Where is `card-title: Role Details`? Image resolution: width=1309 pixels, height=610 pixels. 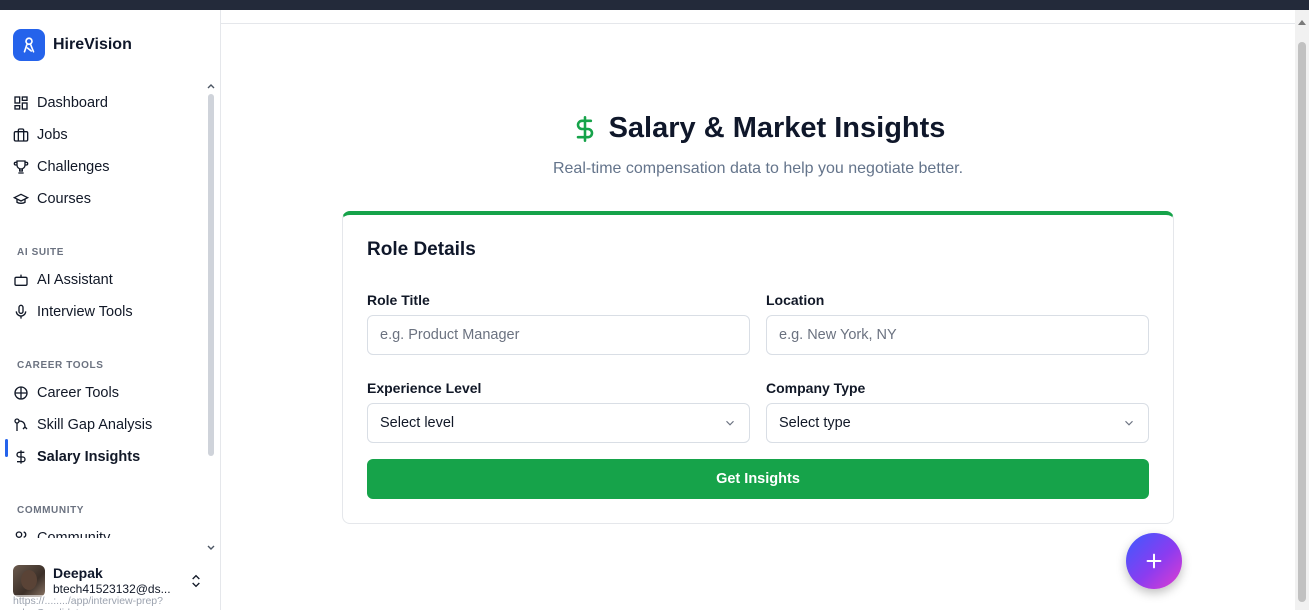
card-title: Role Details is located at coordinates (421, 249).